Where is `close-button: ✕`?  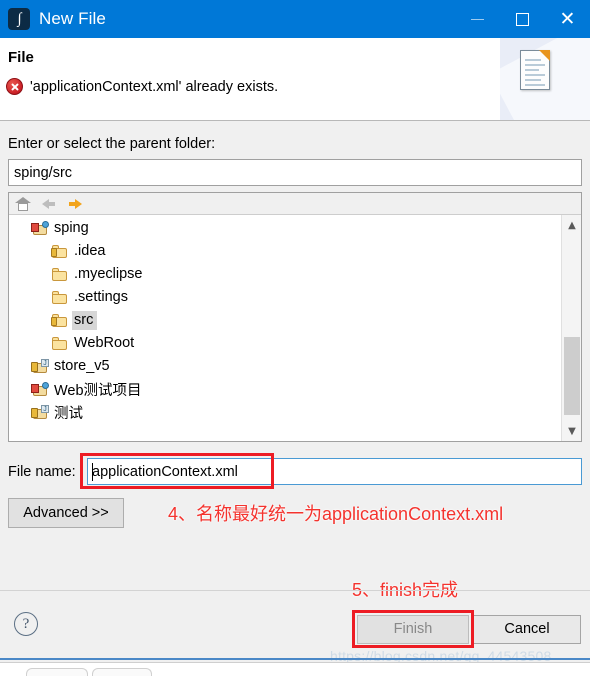
close-button: ✕ is located at coordinates (567, 19).